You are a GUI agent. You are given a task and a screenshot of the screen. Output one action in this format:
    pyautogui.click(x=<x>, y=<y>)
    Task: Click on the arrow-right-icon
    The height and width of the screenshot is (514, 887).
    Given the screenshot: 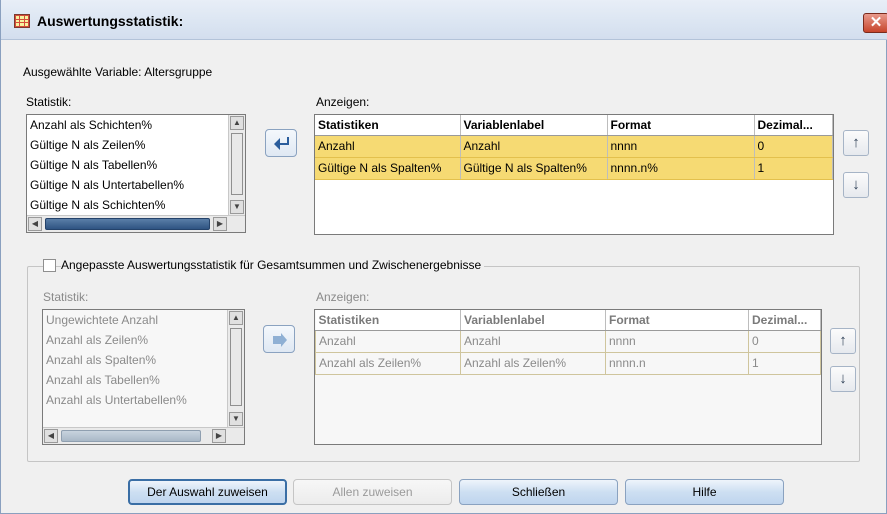 What is the action you would take?
    pyautogui.click(x=280, y=340)
    